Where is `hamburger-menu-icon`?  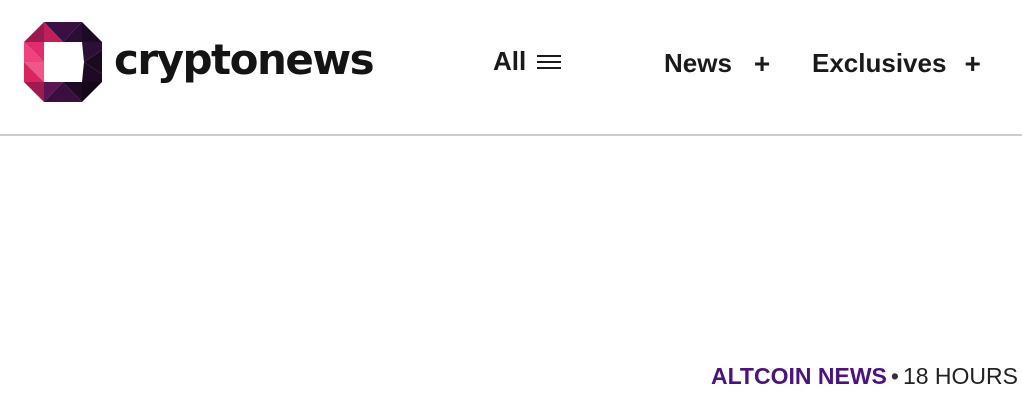
hamburger-menu-icon is located at coordinates (549, 61).